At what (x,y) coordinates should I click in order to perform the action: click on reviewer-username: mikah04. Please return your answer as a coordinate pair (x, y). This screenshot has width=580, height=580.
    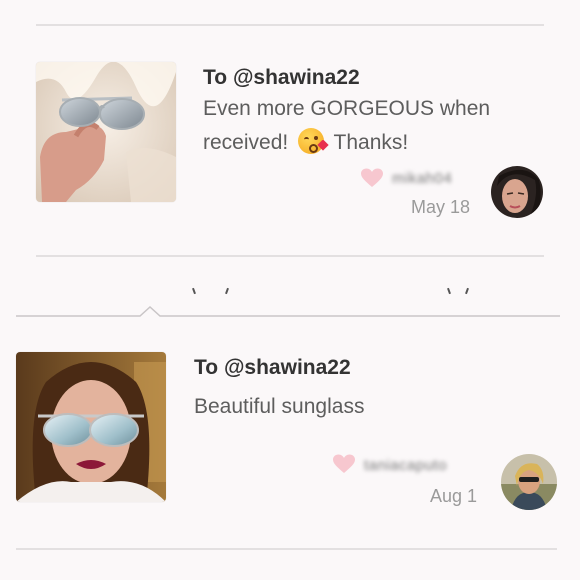
    Looking at the image, I should click on (422, 178).